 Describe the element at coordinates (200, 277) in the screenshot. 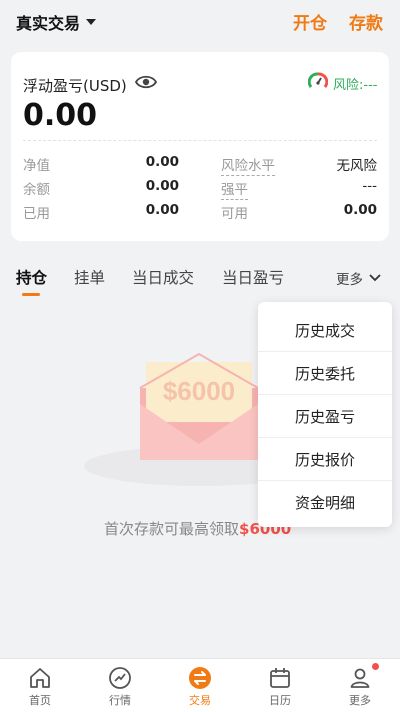

I see `position-tabs: 持仓 挂单 当日成交 当日盈亏 更多` at that location.